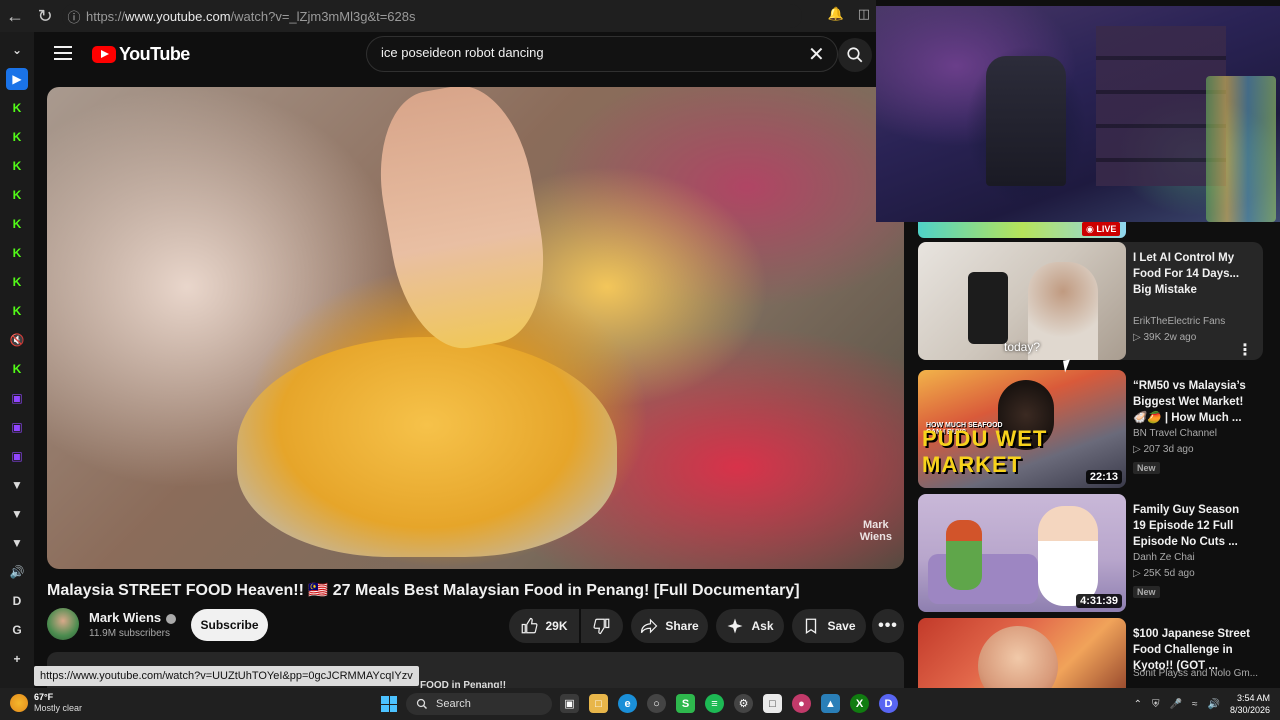 This screenshot has height=720, width=1280. I want to click on menu-icon, so click(63, 53).